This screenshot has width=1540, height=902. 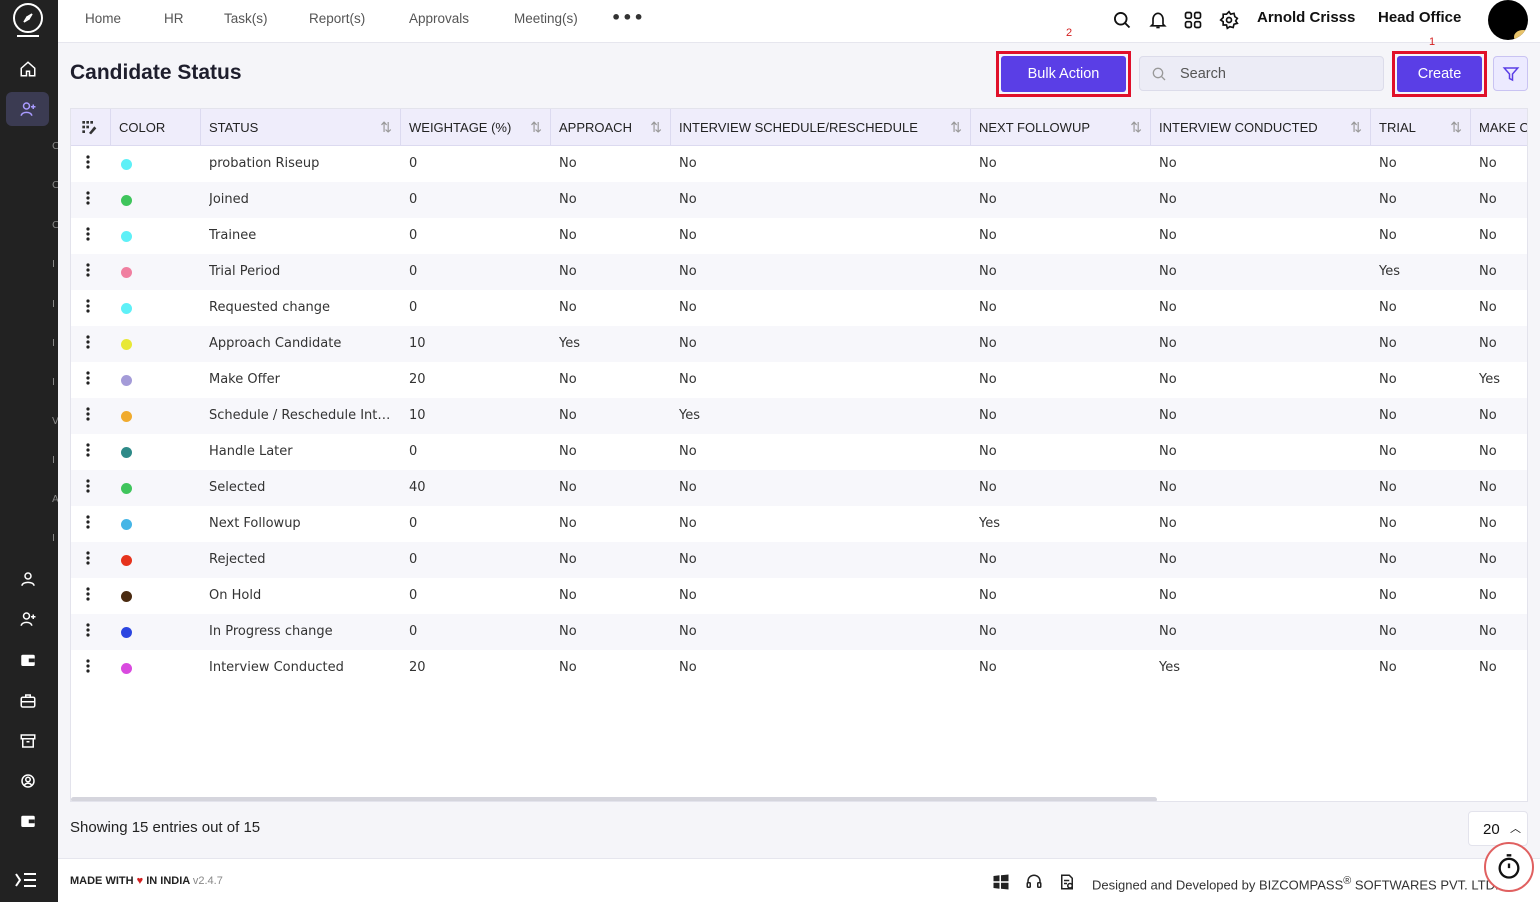 I want to click on cell-next-followup: No, so click(x=988, y=379).